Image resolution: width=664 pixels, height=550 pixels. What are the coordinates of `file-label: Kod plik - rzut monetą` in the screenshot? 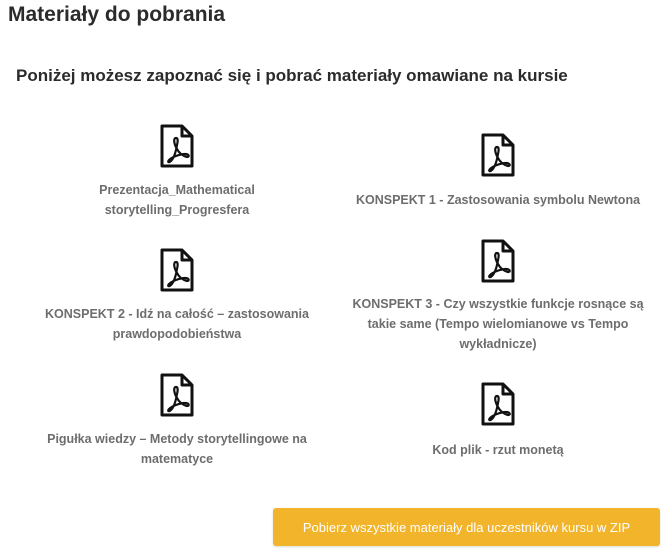 It's located at (498, 450).